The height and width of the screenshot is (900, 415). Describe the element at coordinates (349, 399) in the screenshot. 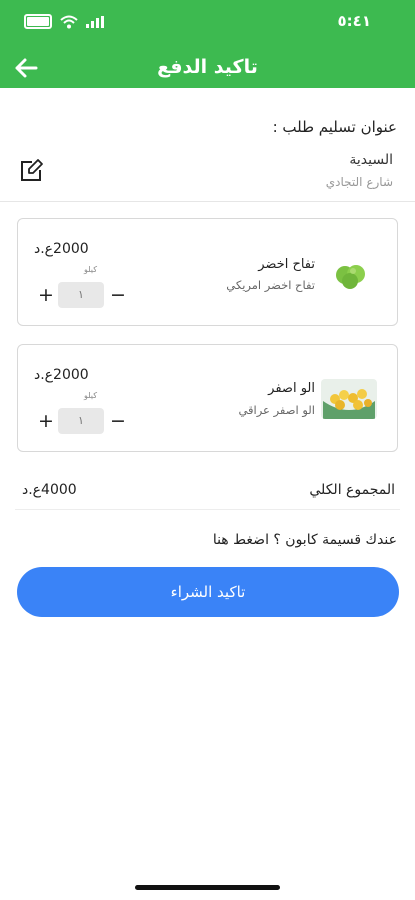

I see `yellow-plum-image` at that location.